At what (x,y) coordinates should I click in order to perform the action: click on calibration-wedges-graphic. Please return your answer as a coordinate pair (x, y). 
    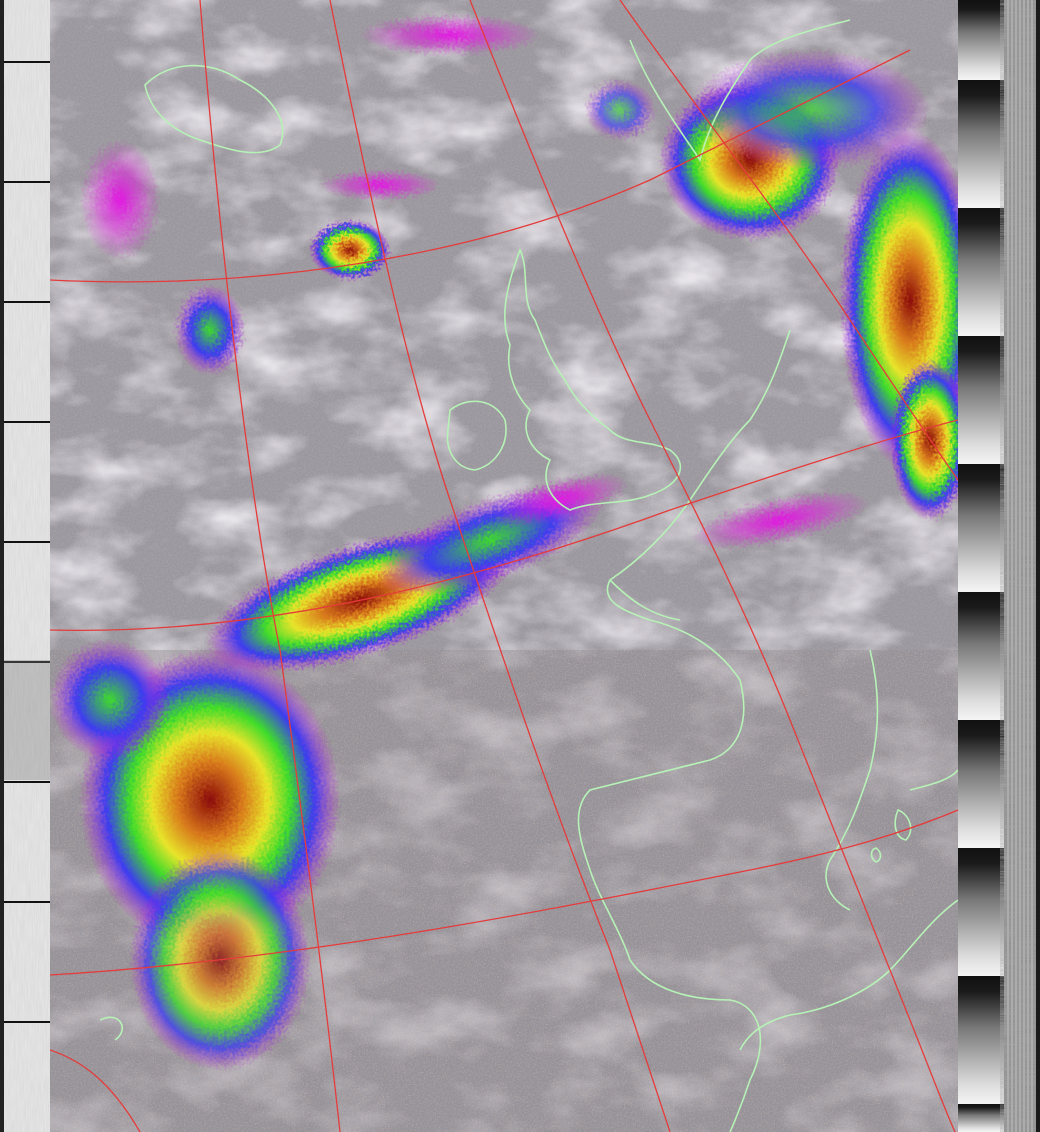
    Looking at the image, I should click on (999, 566).